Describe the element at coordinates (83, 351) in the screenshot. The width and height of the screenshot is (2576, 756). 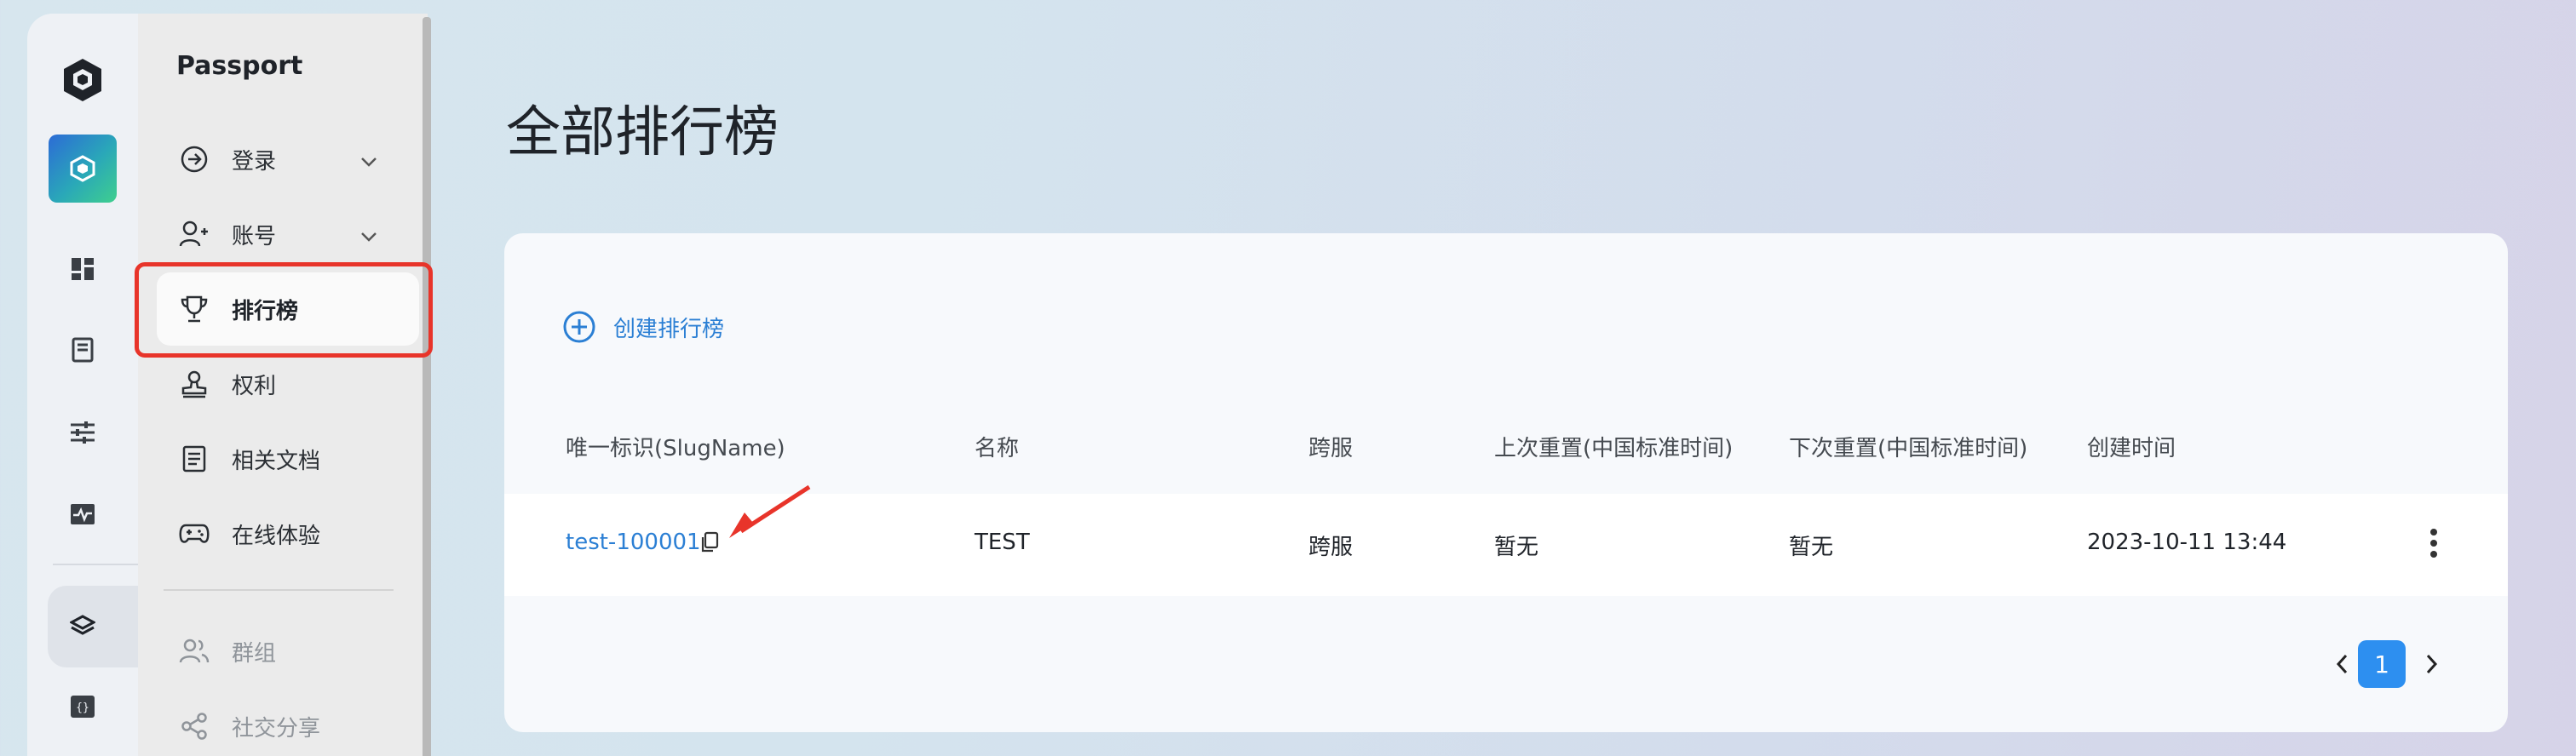
I see `guide-book-icon` at that location.